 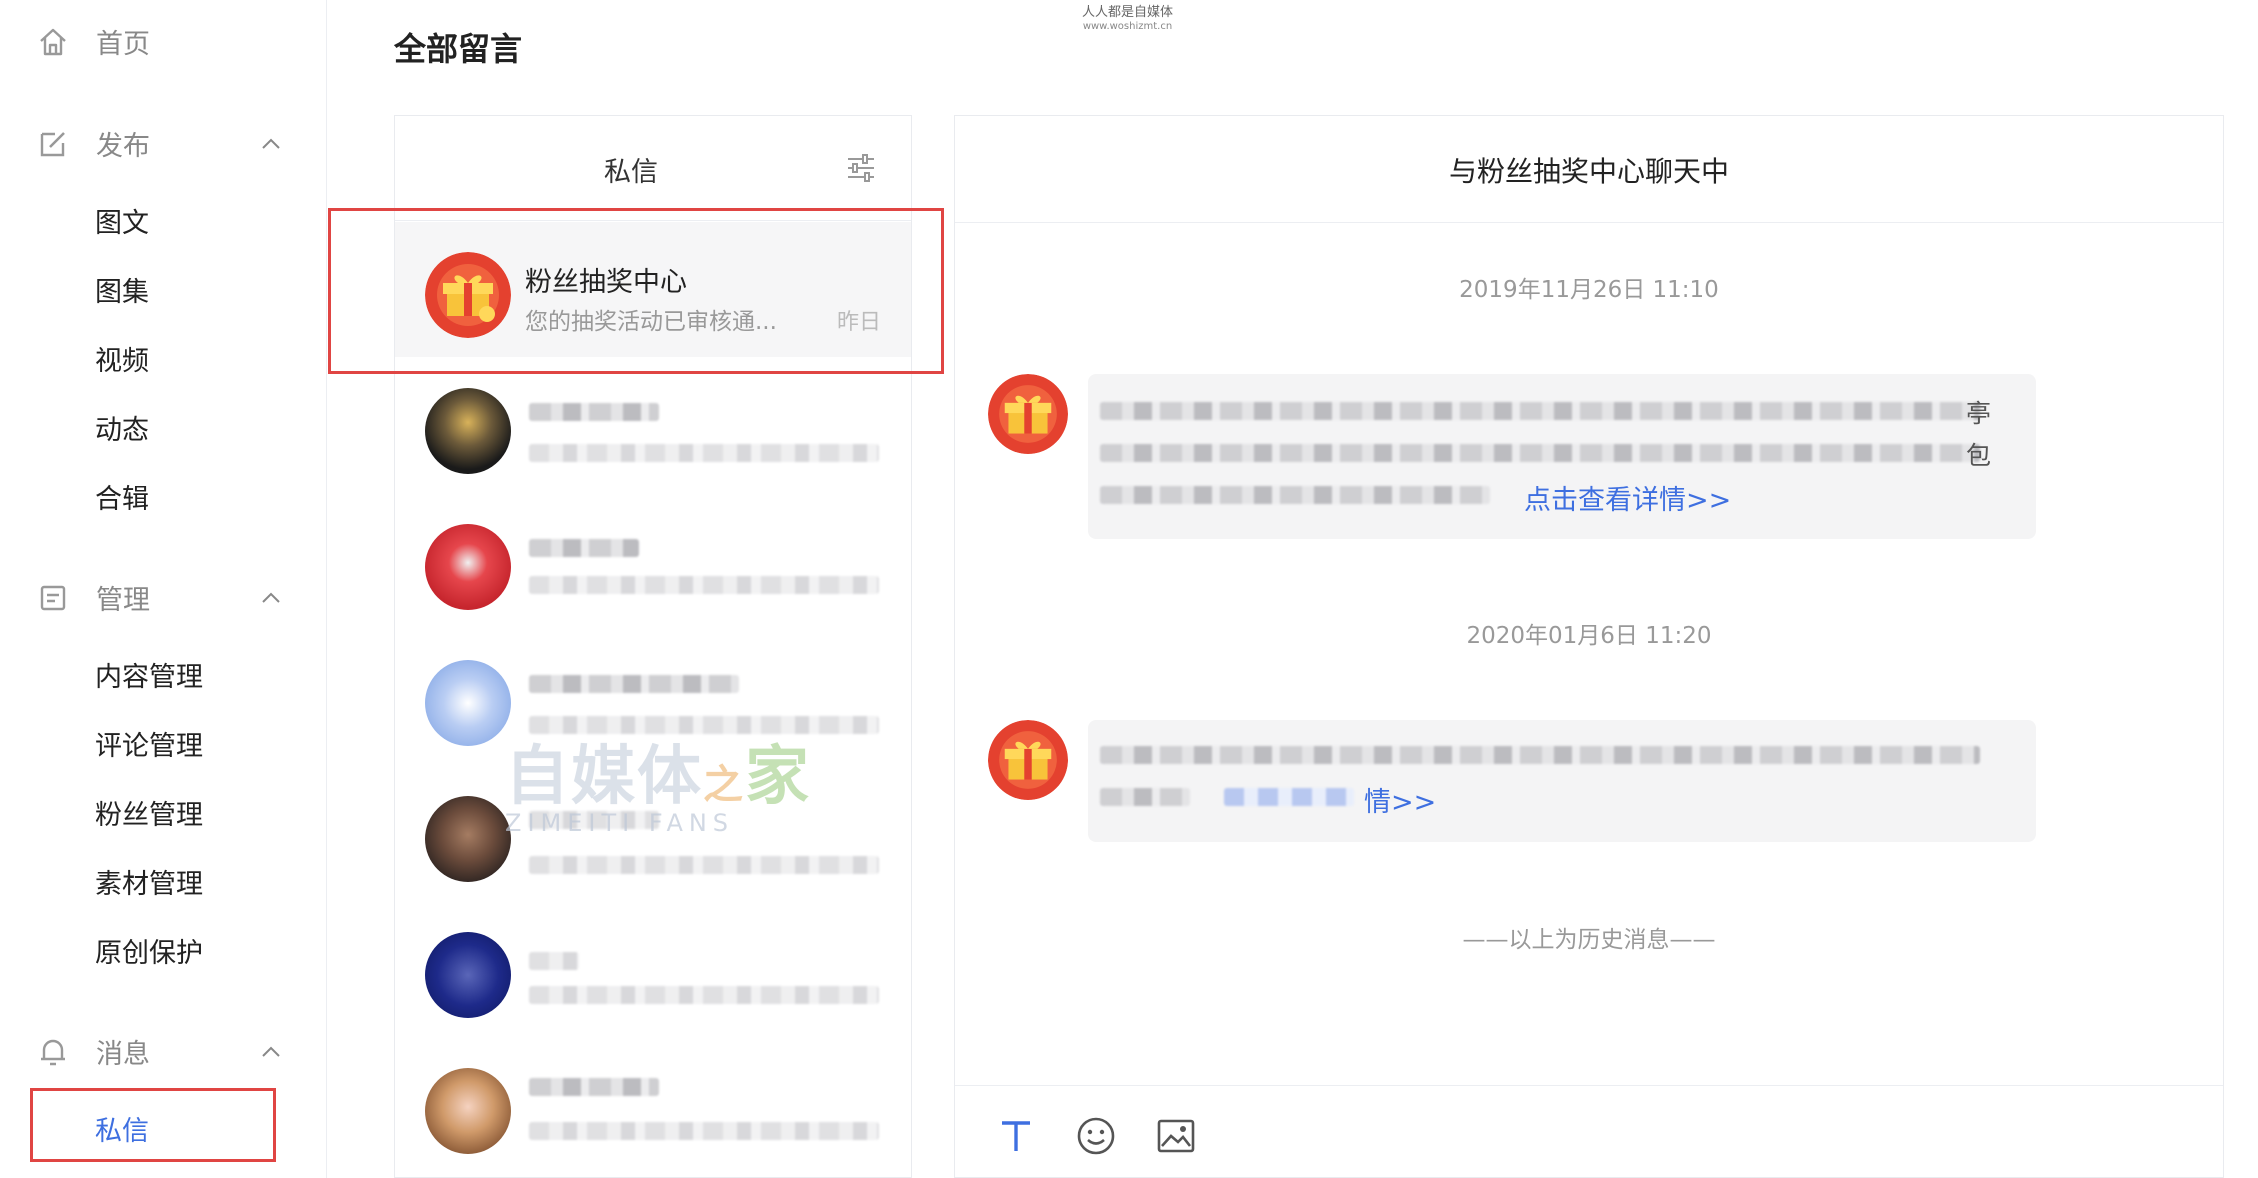 What do you see at coordinates (1979, 455) in the screenshot?
I see `message-text-fragment: 包` at bounding box center [1979, 455].